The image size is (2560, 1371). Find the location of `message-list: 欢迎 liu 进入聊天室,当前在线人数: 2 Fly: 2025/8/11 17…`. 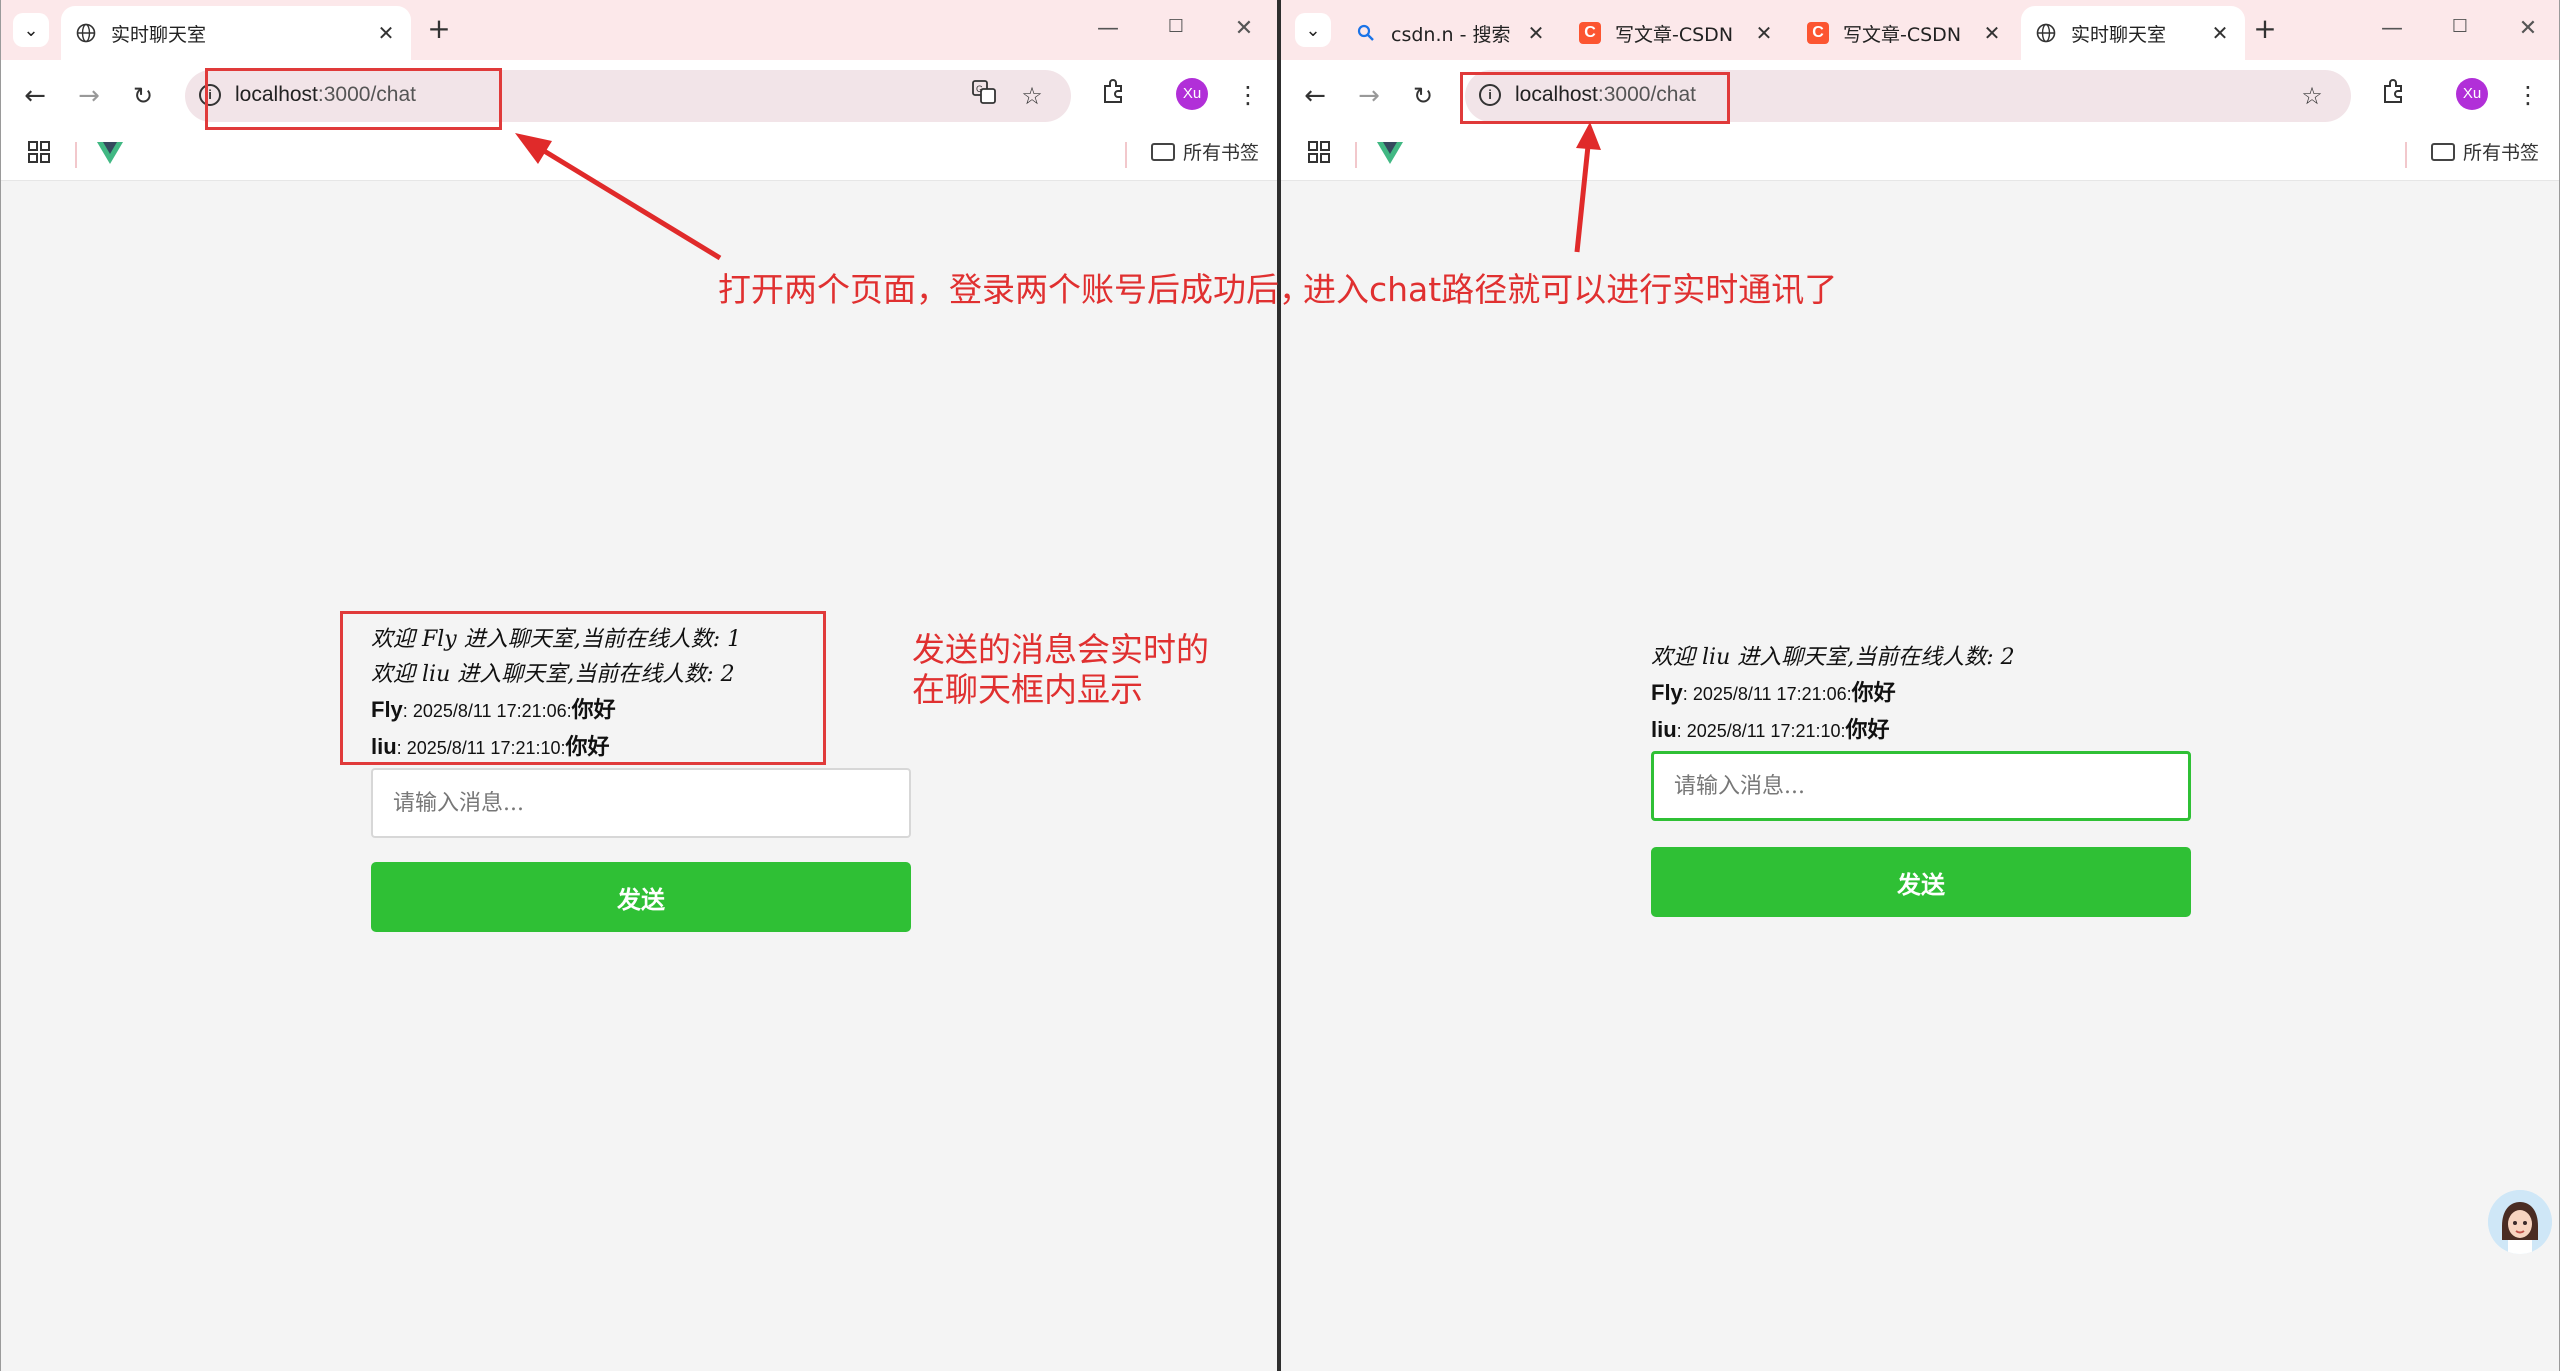

message-list: 欢迎 liu 进入聊天室,当前在线人数: 2 Fly: 2025/8/11 17… is located at coordinates (1921, 694).